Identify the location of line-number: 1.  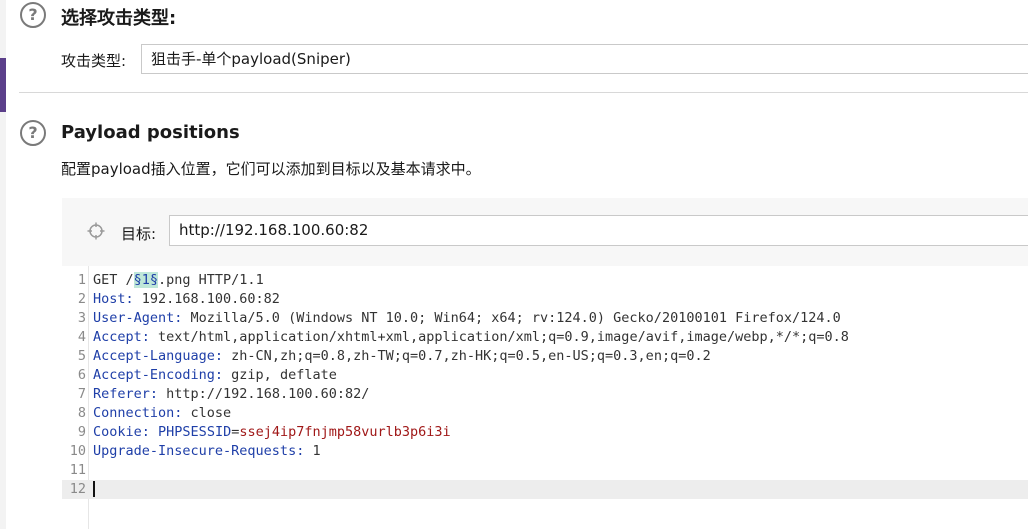
(81, 280).